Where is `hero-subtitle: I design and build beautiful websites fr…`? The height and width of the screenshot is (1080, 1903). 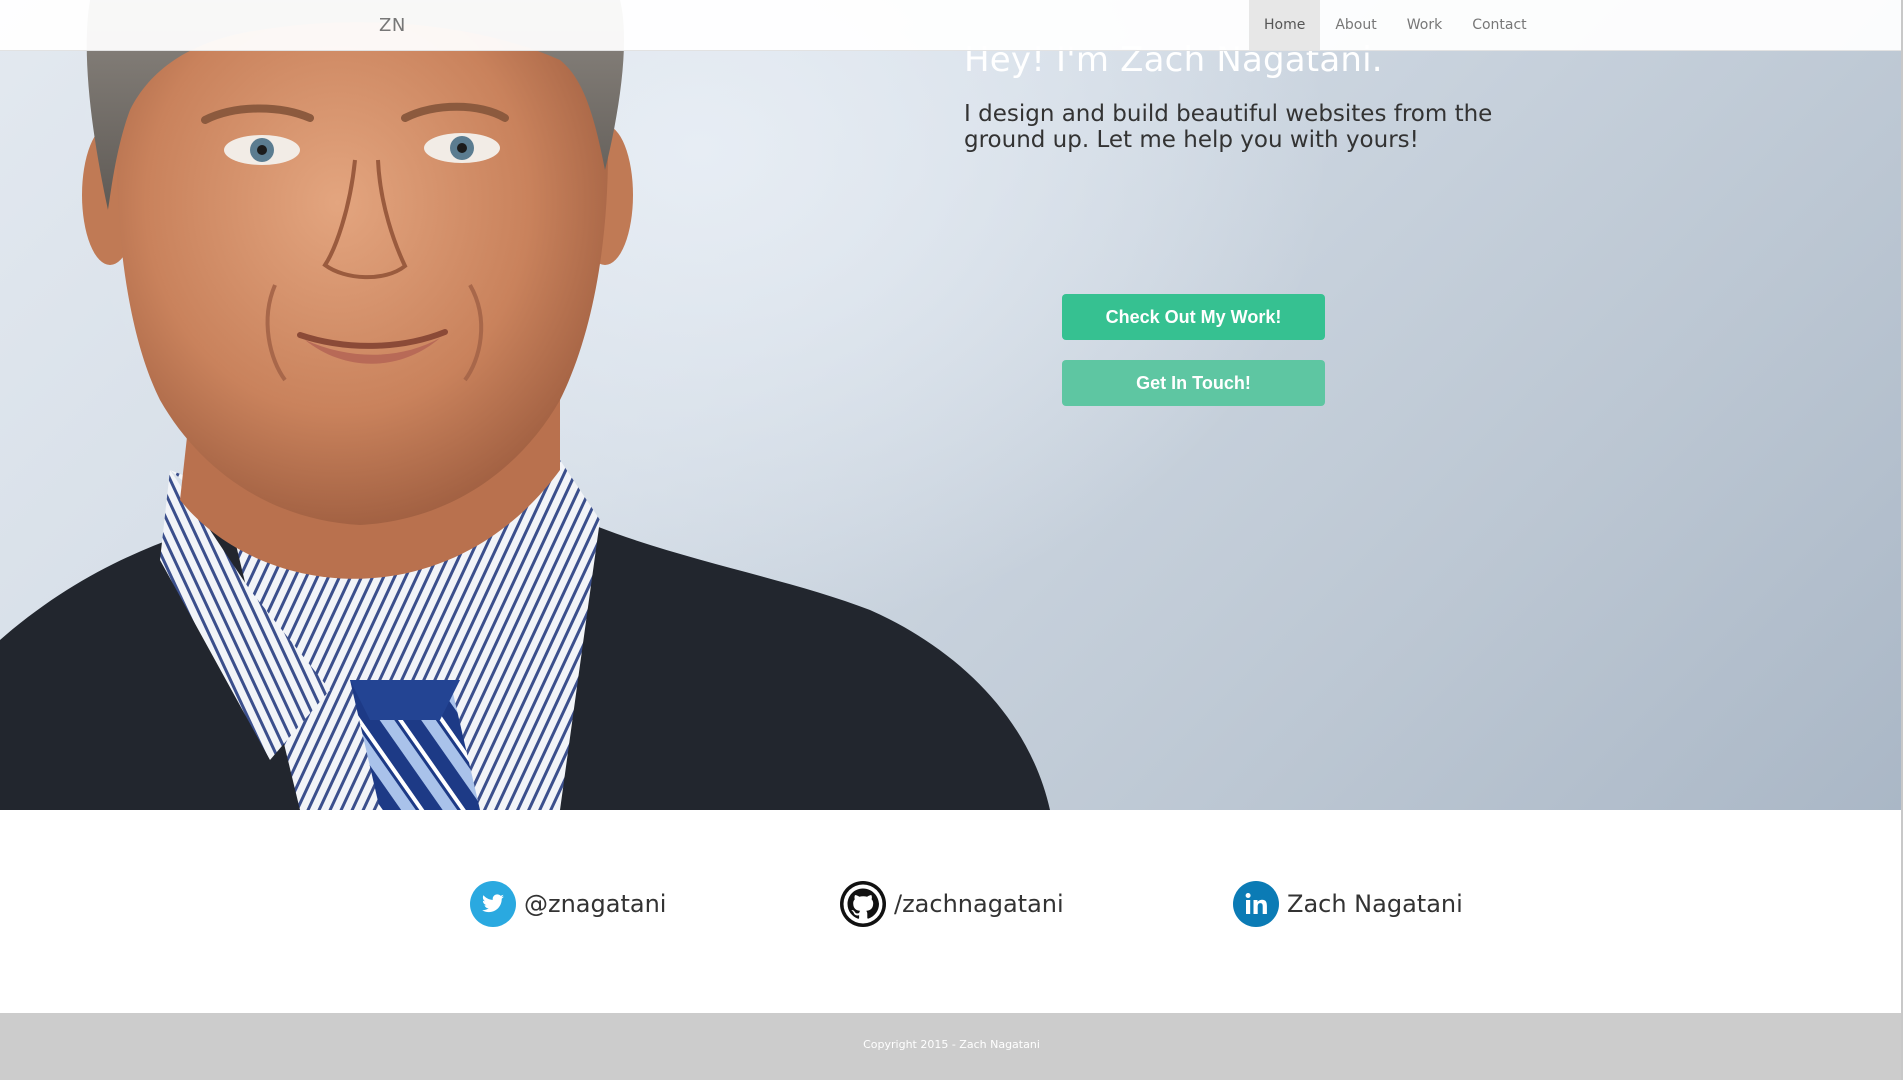 hero-subtitle: I design and build beautiful websites fr… is located at coordinates (1228, 127).